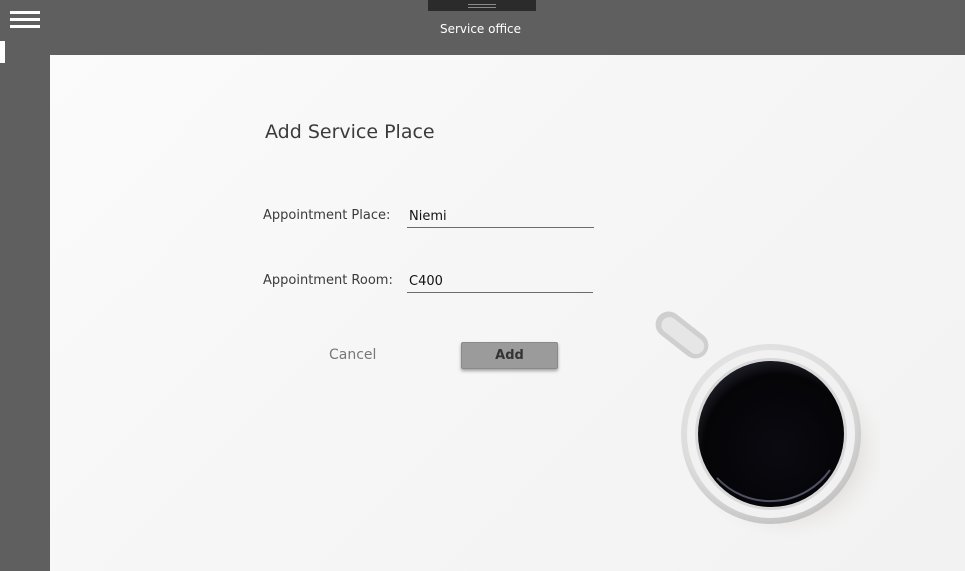  I want to click on add-button: Add, so click(509, 355).